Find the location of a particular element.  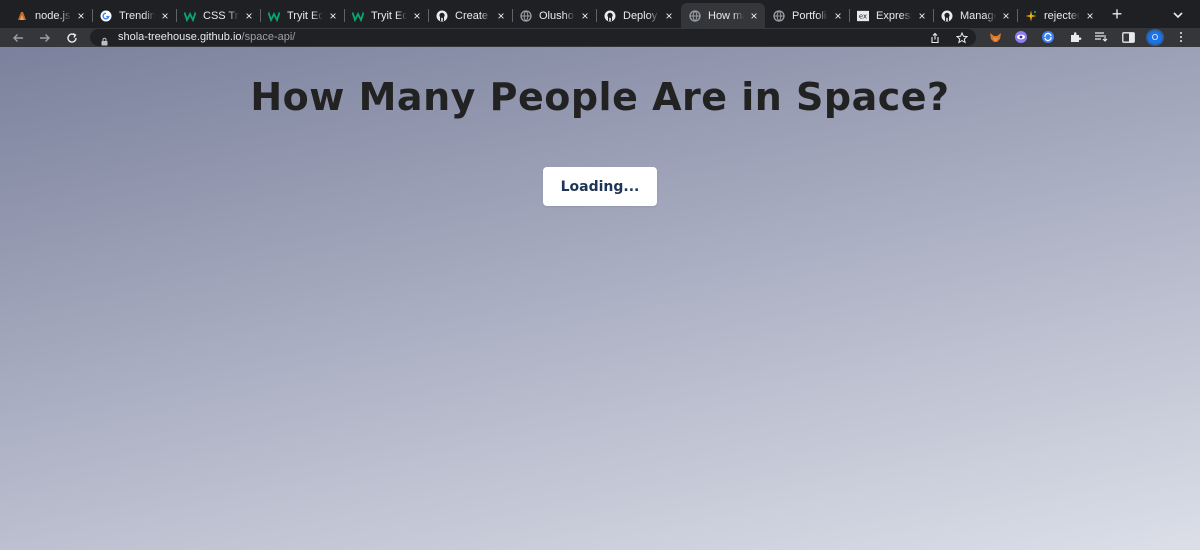

browser-tab: Manage × is located at coordinates (973, 15).